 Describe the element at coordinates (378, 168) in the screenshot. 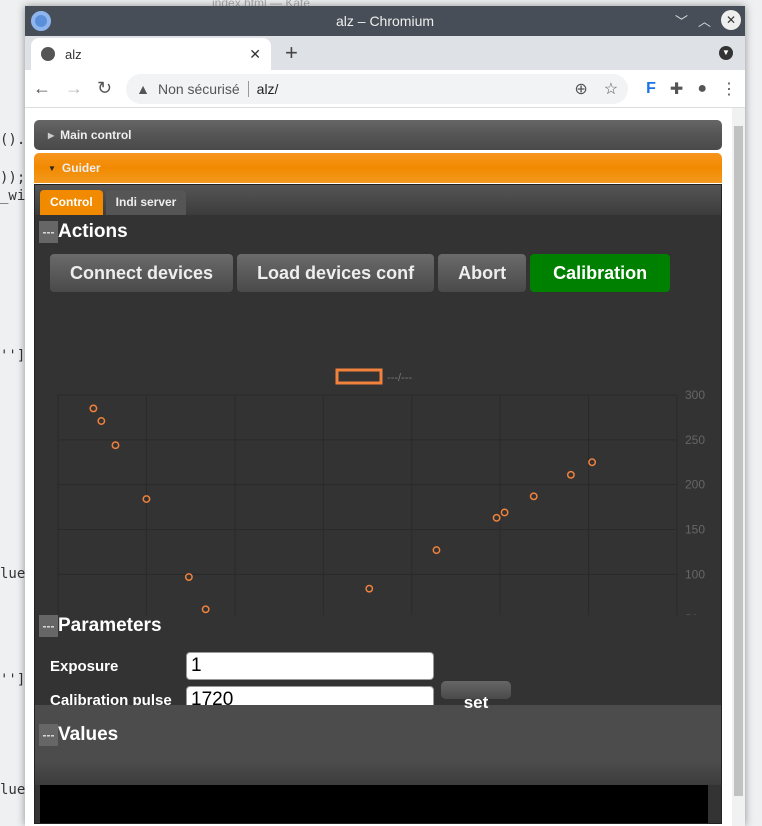

I see `accordion-guider: ▼ Guider` at that location.